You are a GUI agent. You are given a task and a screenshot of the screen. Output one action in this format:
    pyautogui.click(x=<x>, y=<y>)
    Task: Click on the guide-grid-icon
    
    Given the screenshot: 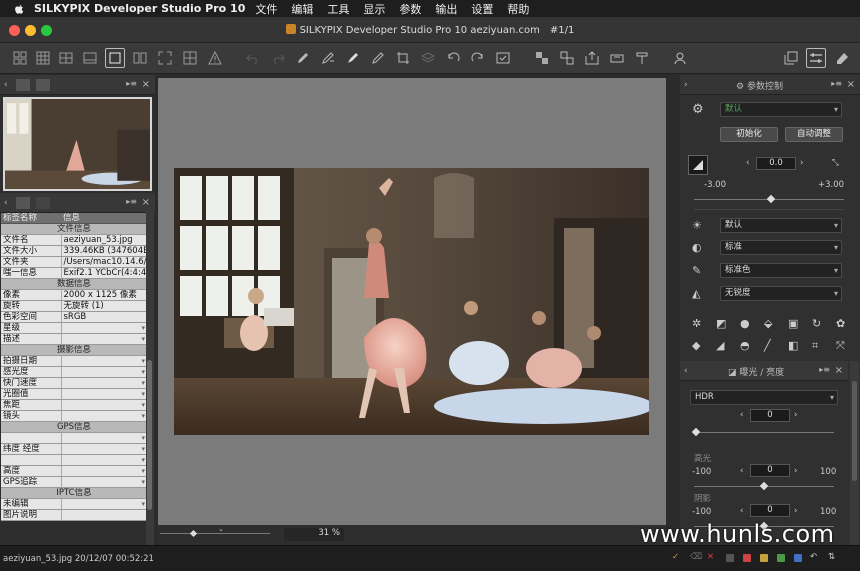 What is the action you would take?
    pyautogui.click(x=190, y=58)
    